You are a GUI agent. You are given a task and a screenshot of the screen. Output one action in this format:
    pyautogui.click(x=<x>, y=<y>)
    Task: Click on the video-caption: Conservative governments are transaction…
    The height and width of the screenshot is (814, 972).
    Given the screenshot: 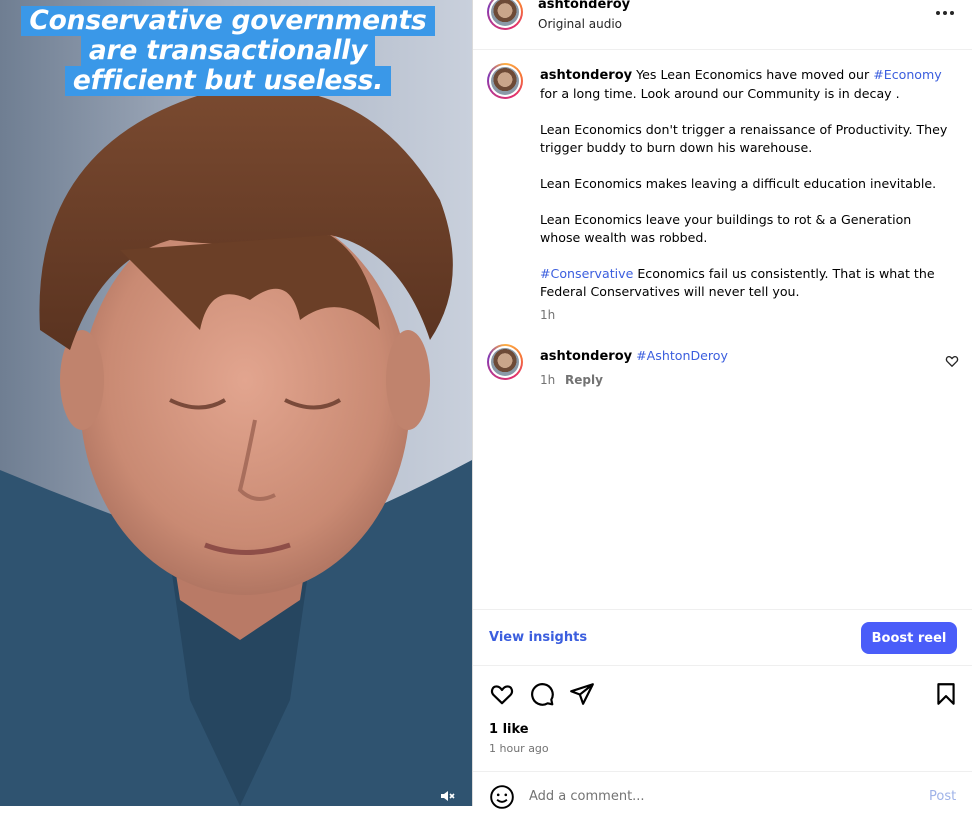 What is the action you would take?
    pyautogui.click(x=228, y=51)
    